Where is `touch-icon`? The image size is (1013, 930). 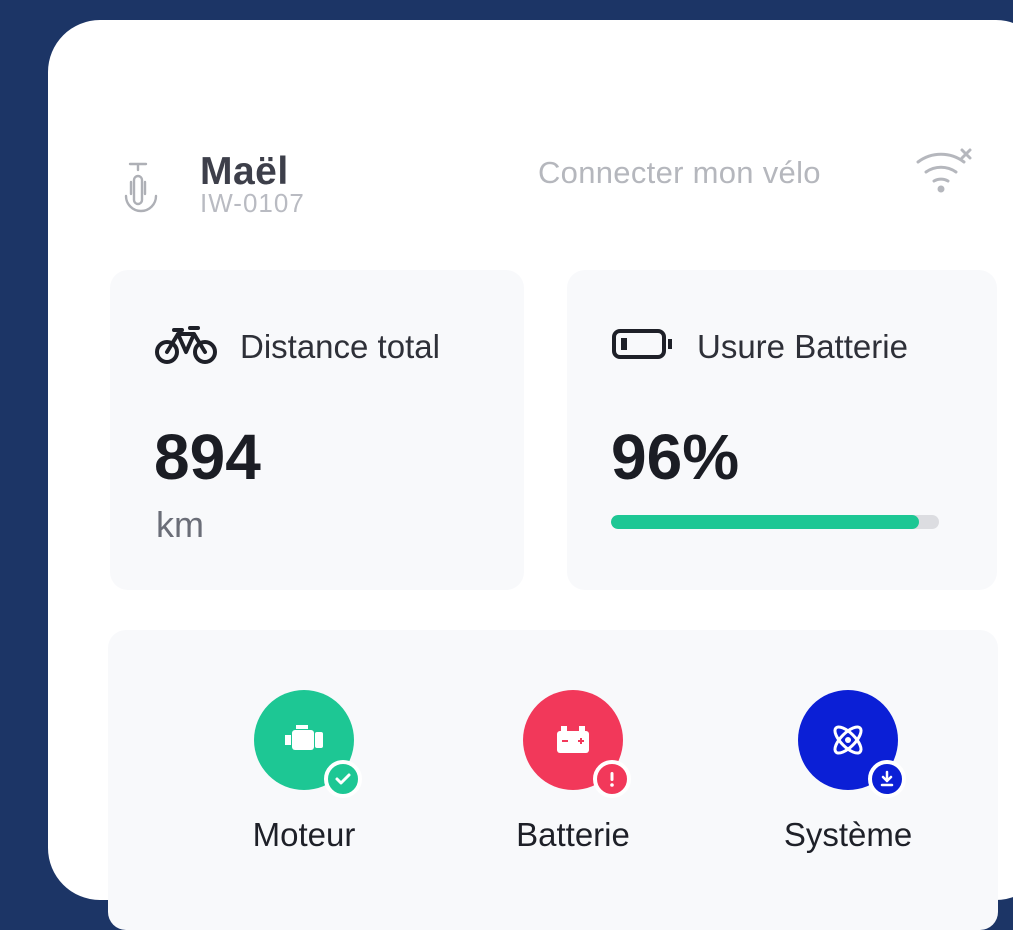
touch-icon is located at coordinates (141, 187).